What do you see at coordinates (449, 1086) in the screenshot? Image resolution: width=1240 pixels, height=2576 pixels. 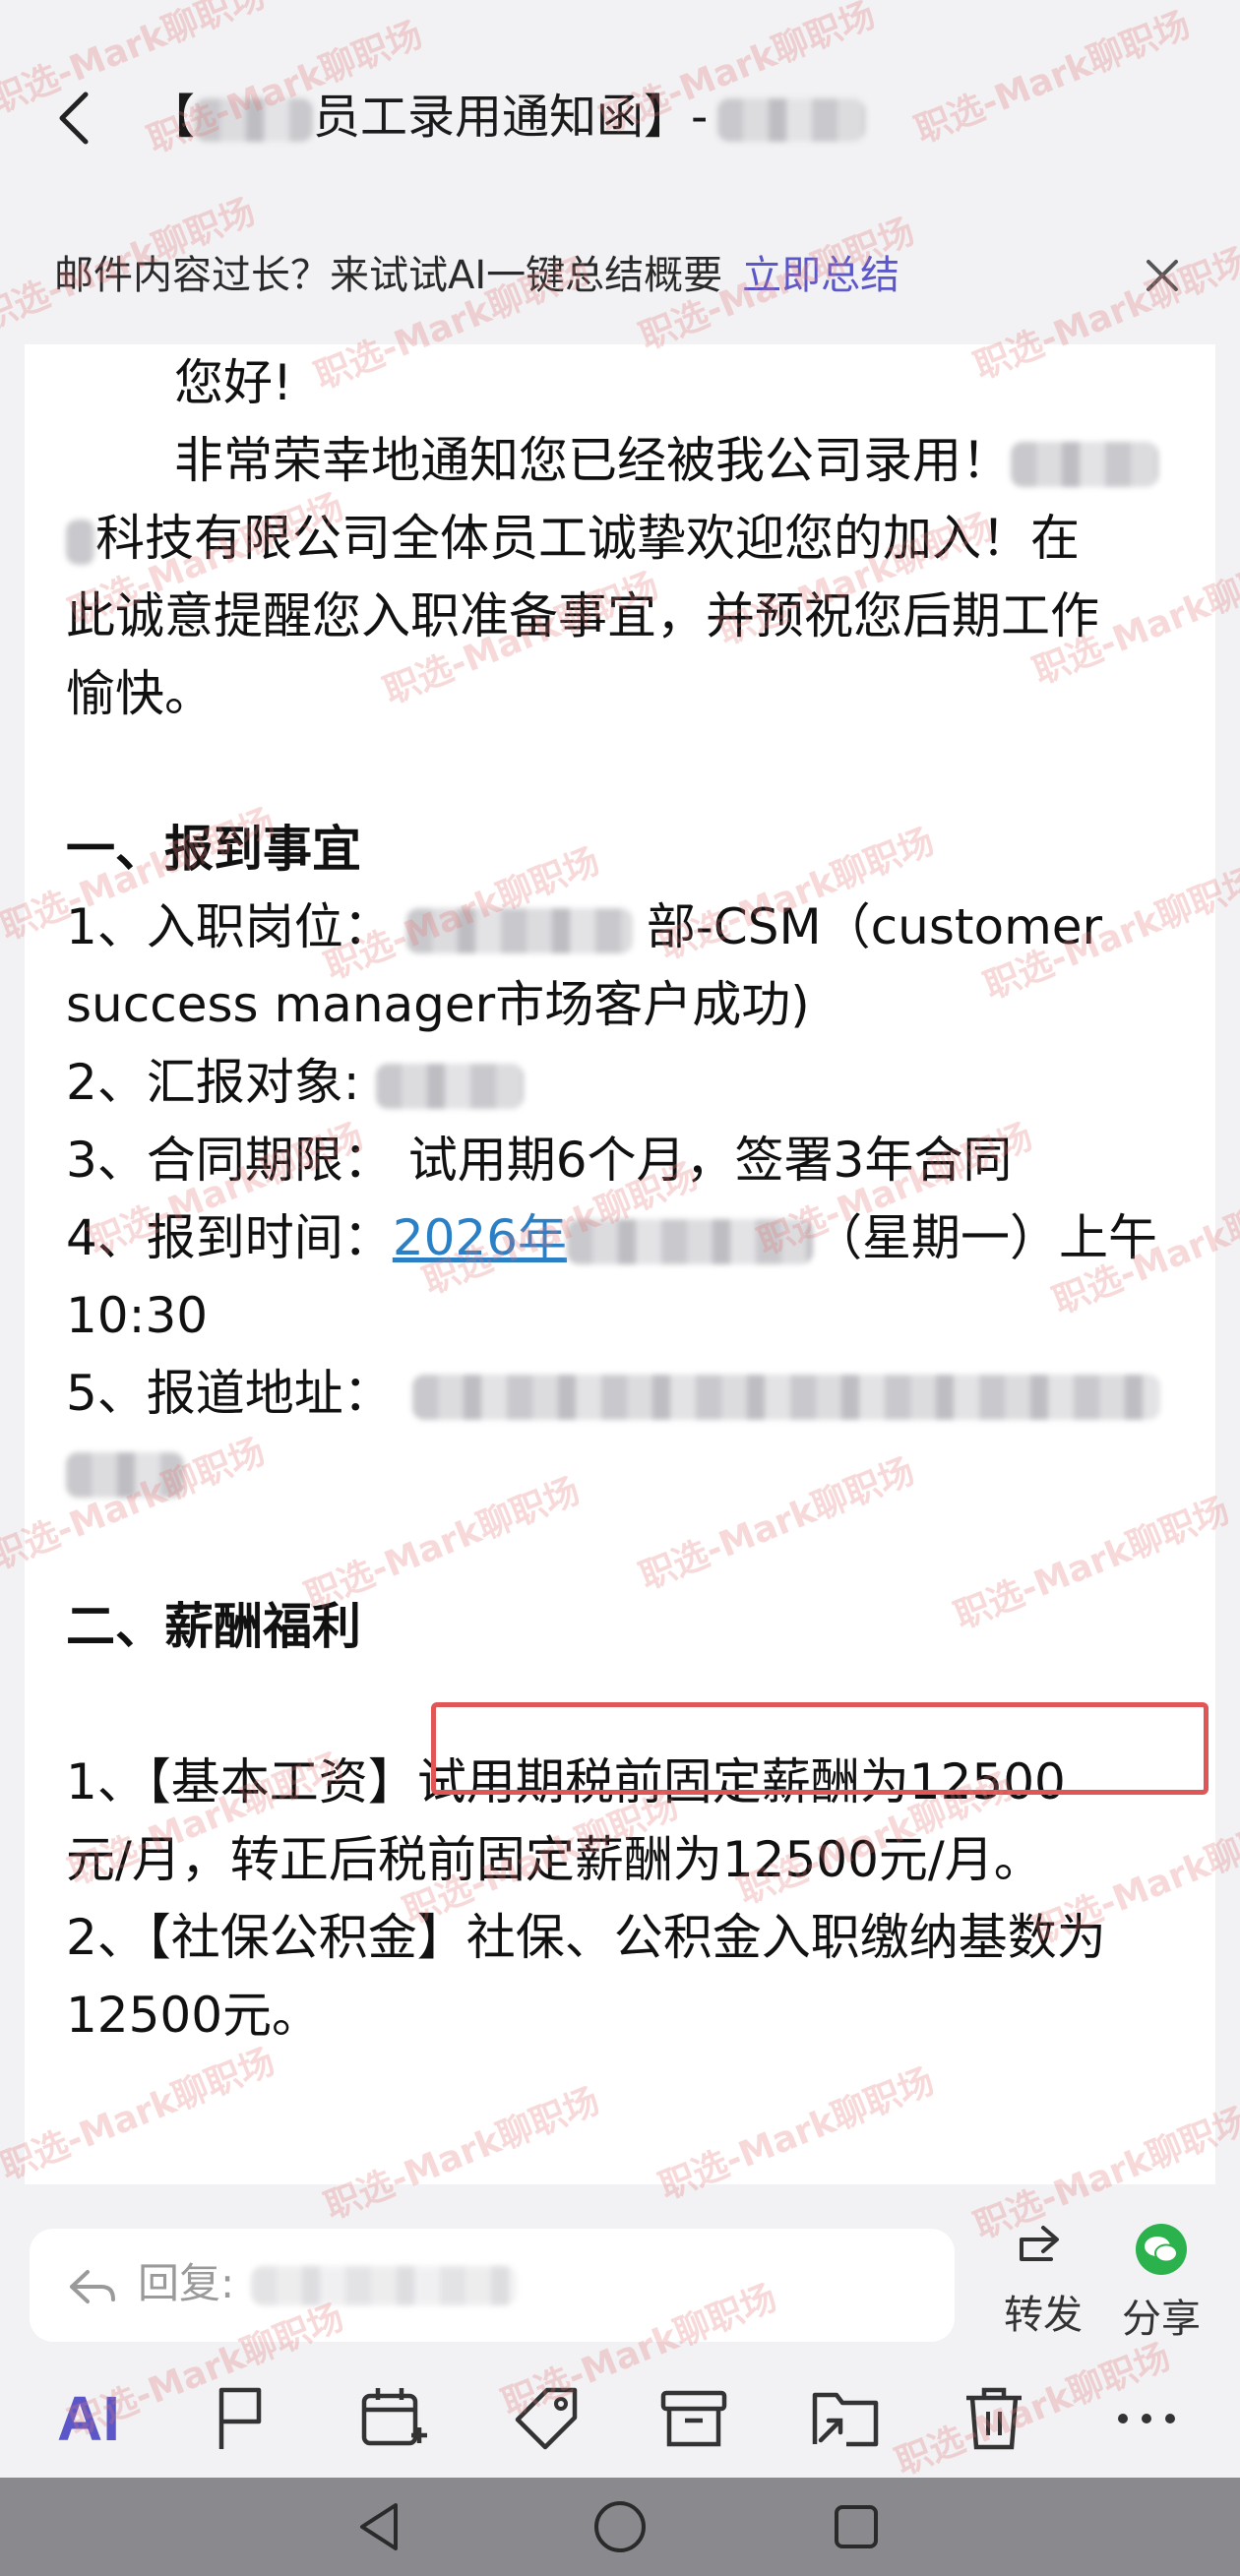 I see `redacted-manager` at bounding box center [449, 1086].